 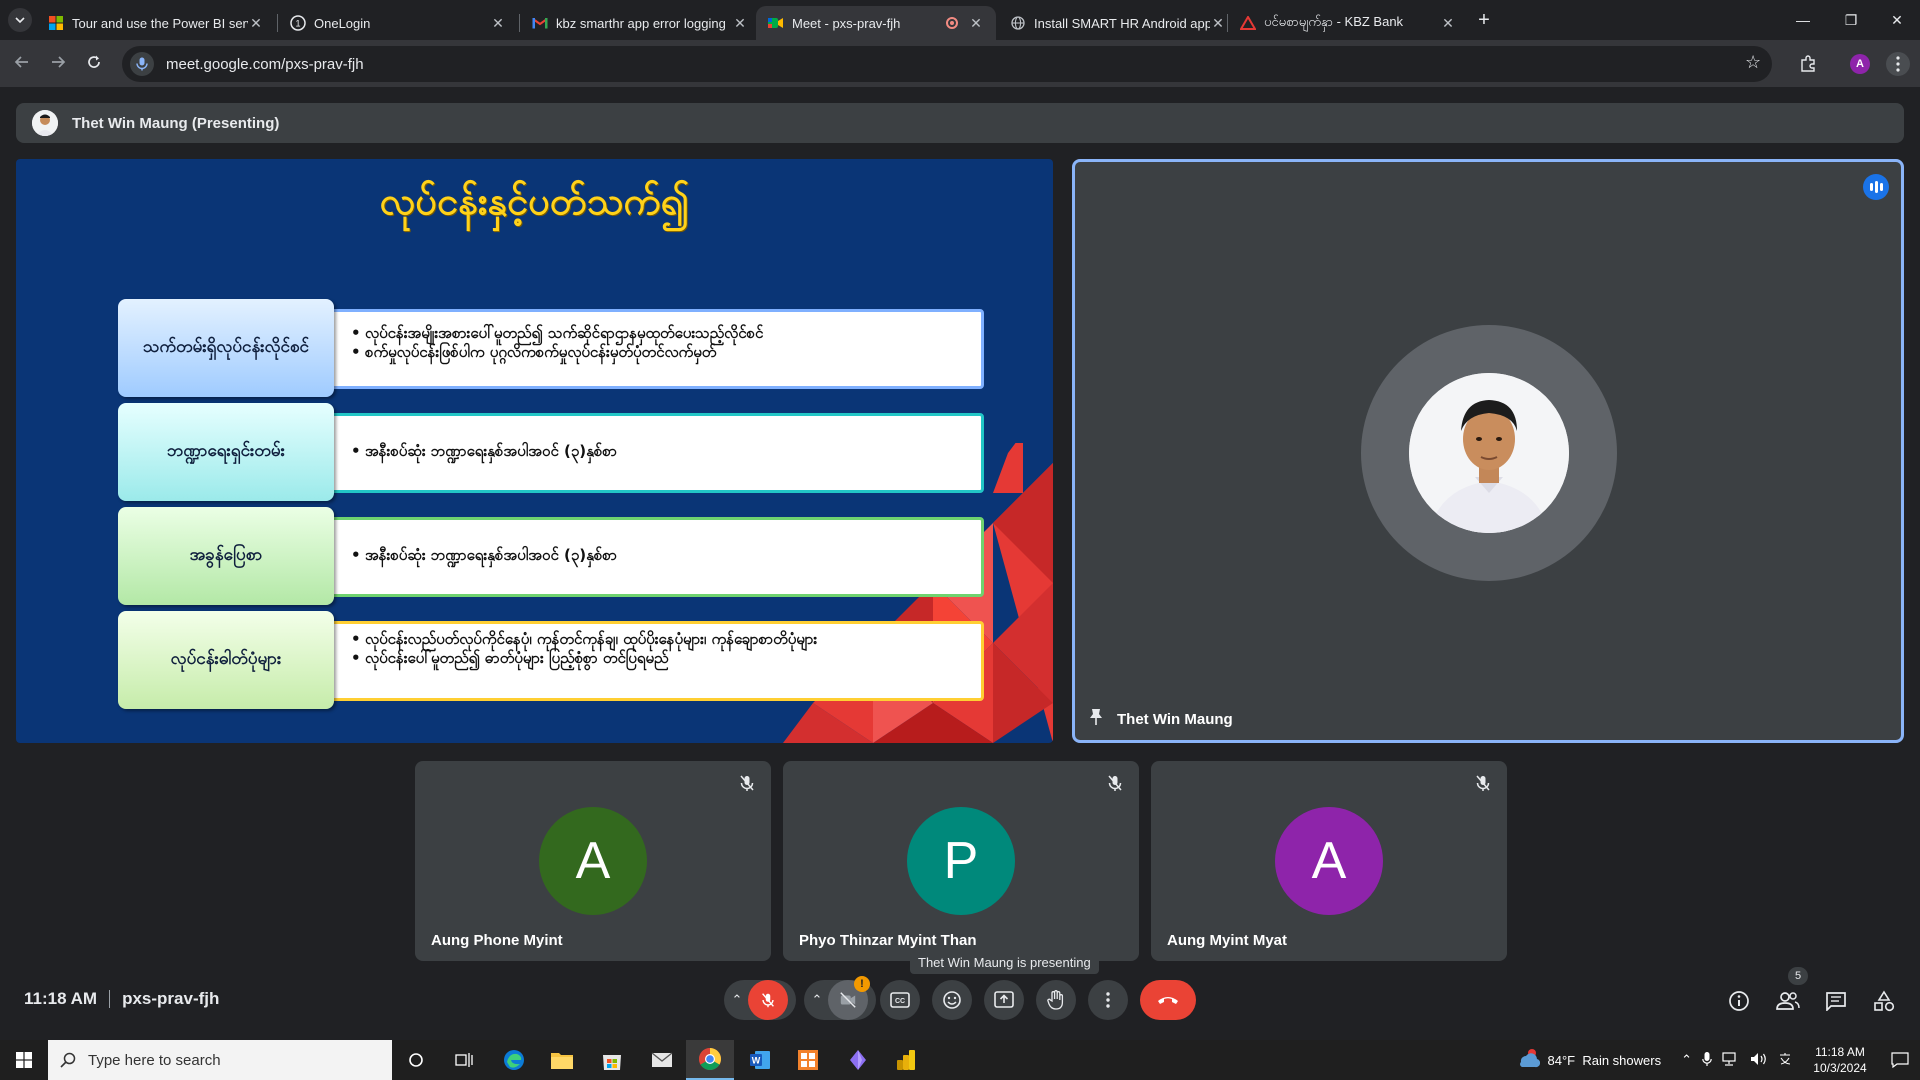 I want to click on taskbar-chrome, so click(x=710, y=1060).